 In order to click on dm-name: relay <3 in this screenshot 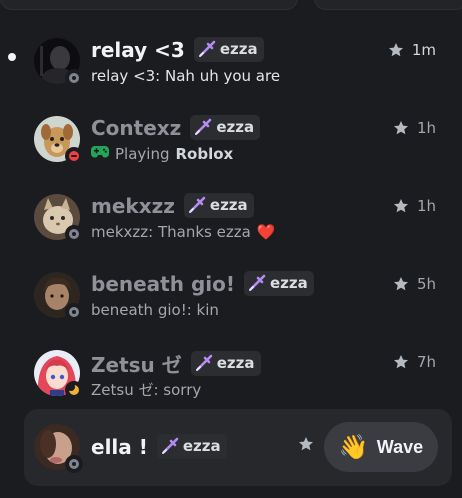, I will do `click(138, 49)`.